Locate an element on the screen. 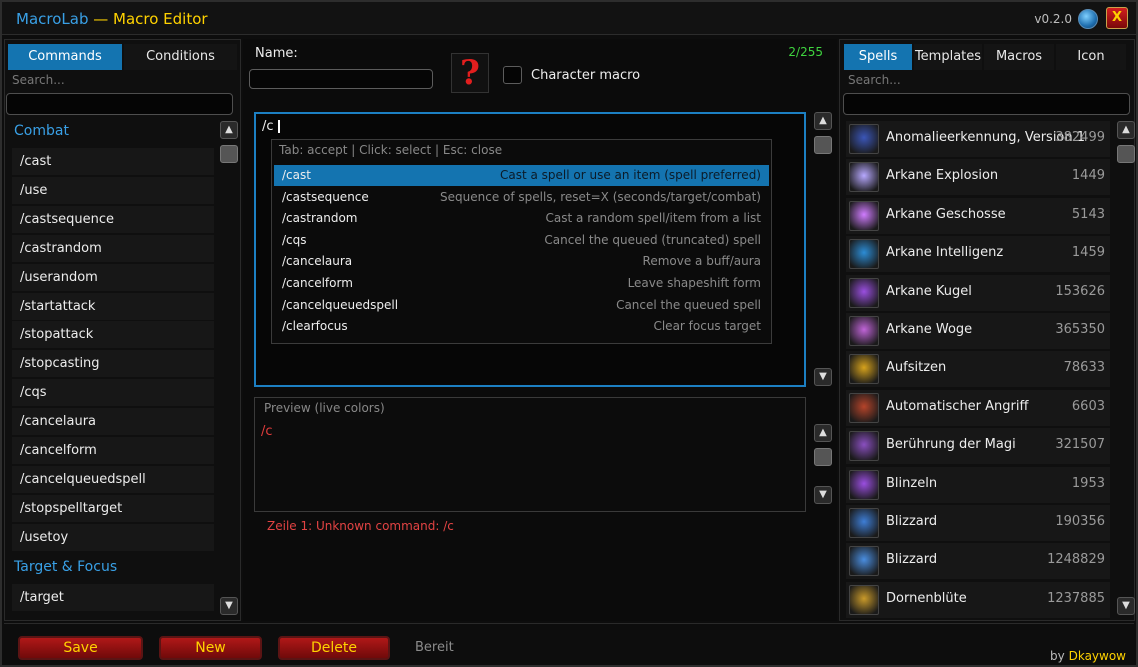  tab-spells: Spells is located at coordinates (878, 57).